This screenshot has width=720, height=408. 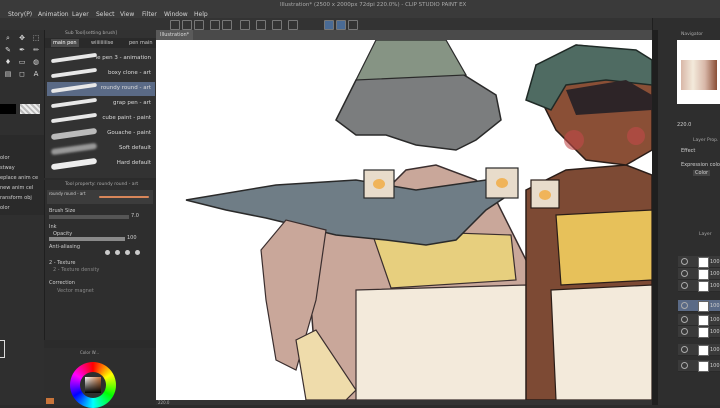 I want to click on brush-size-value: 7.0, so click(x=135, y=216).